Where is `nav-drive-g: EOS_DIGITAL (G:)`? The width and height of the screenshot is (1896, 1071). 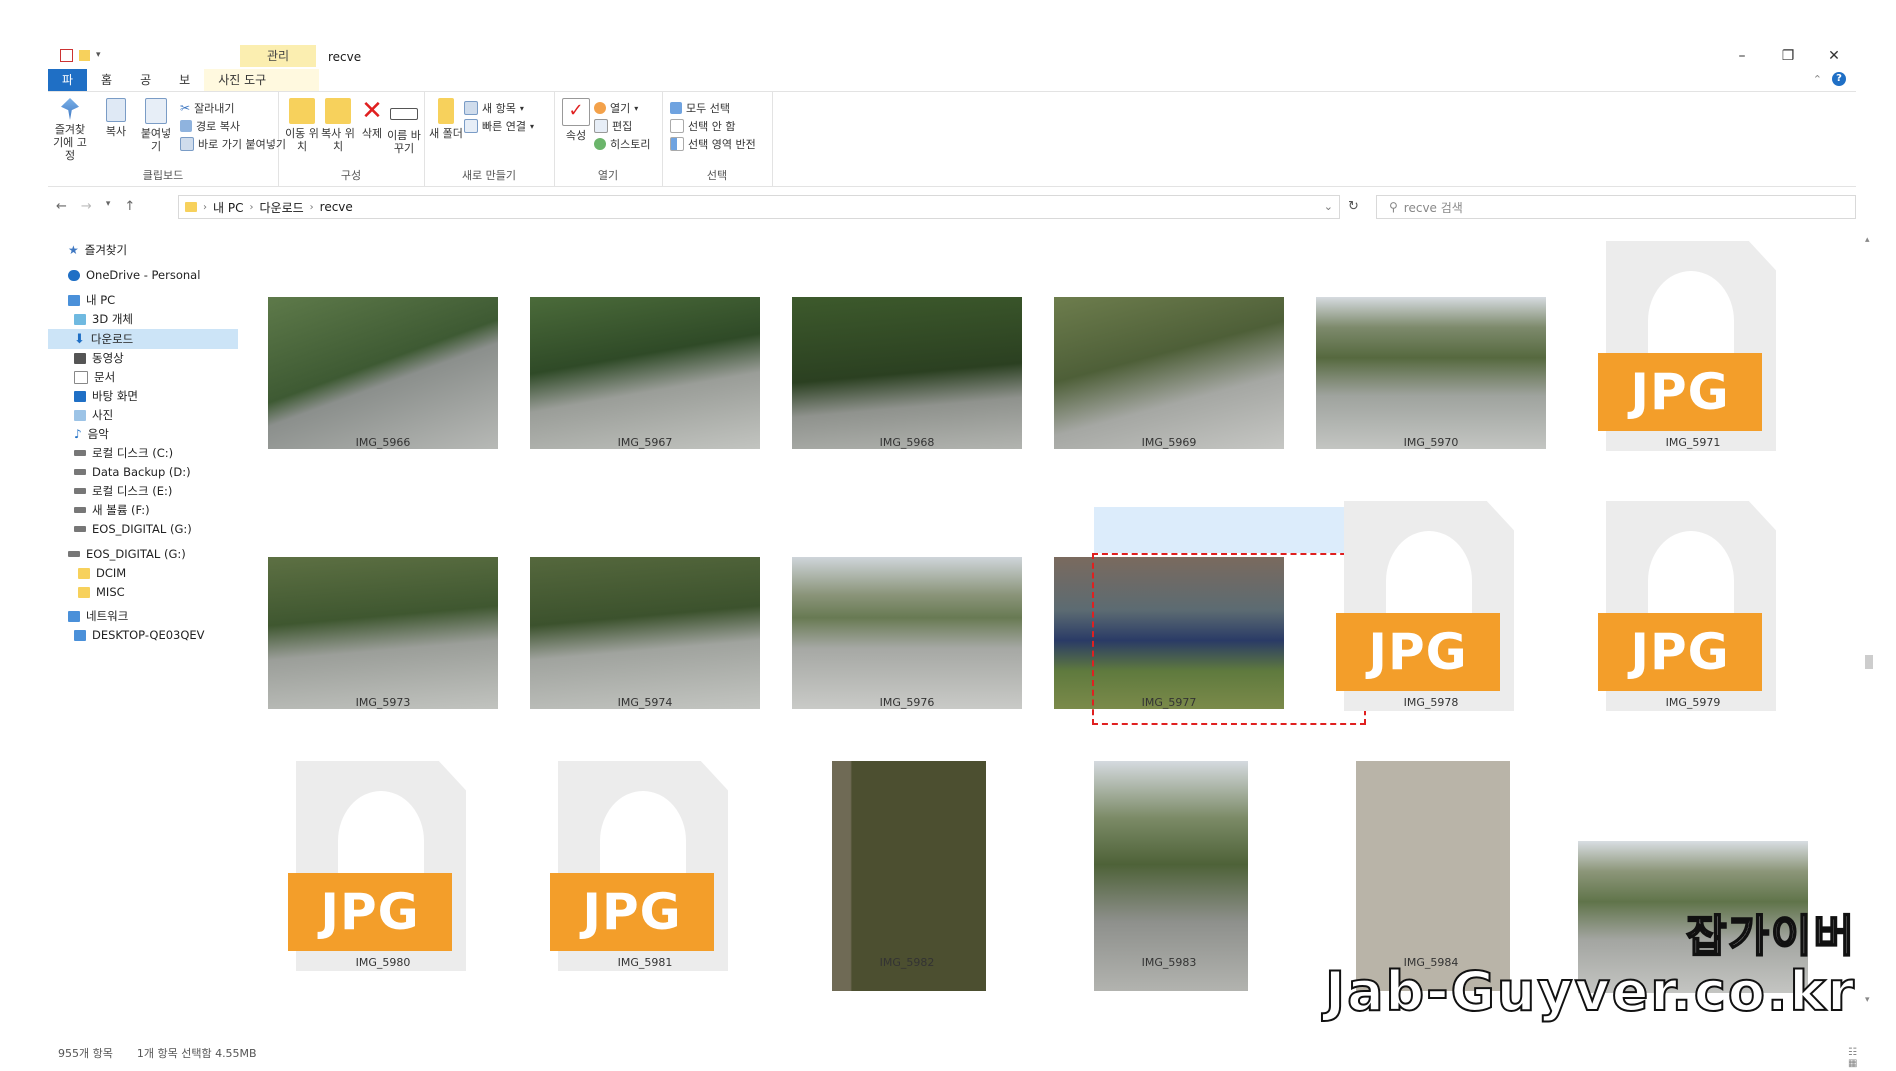
nav-drive-g: EOS_DIGITAL (G:) is located at coordinates (133, 529).